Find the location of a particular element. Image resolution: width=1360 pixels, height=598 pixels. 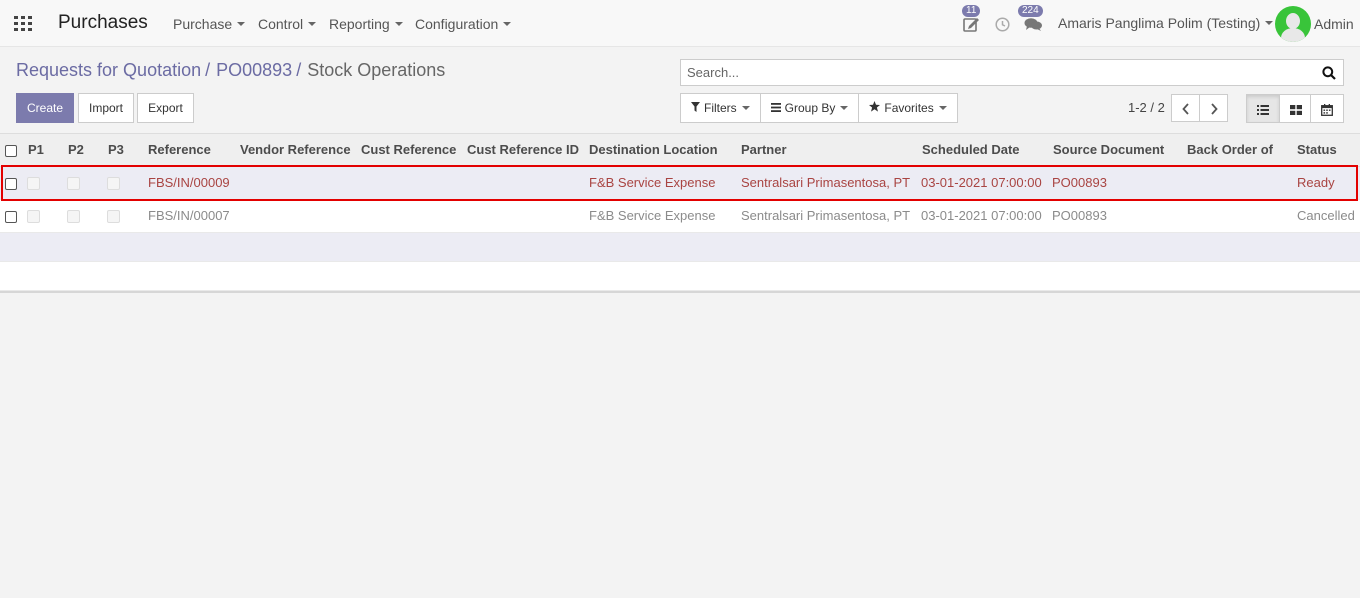

column-header-cust-reference-id: Cust Reference ID is located at coordinates (525, 150).